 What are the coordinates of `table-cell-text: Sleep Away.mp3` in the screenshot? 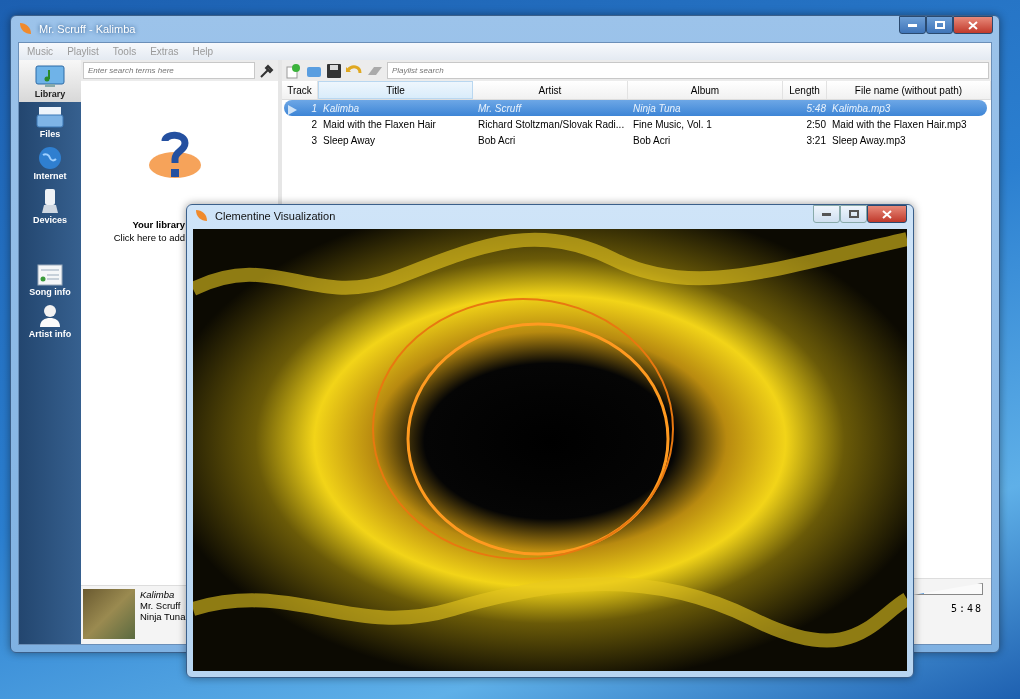 It's located at (869, 140).